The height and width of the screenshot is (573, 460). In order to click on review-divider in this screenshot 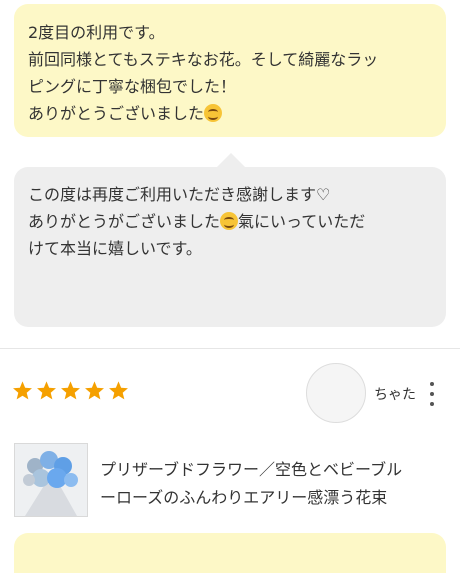, I will do `click(230, 348)`.